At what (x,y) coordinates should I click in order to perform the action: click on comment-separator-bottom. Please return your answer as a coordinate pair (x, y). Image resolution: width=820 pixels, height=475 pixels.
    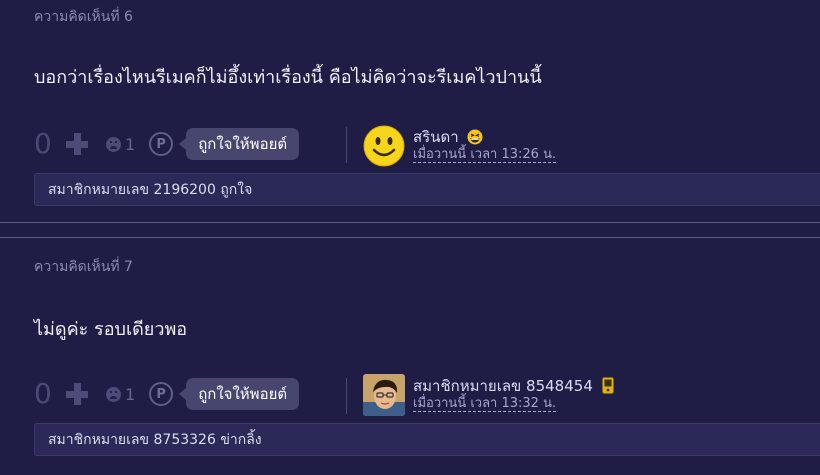
    Looking at the image, I should click on (410, 237).